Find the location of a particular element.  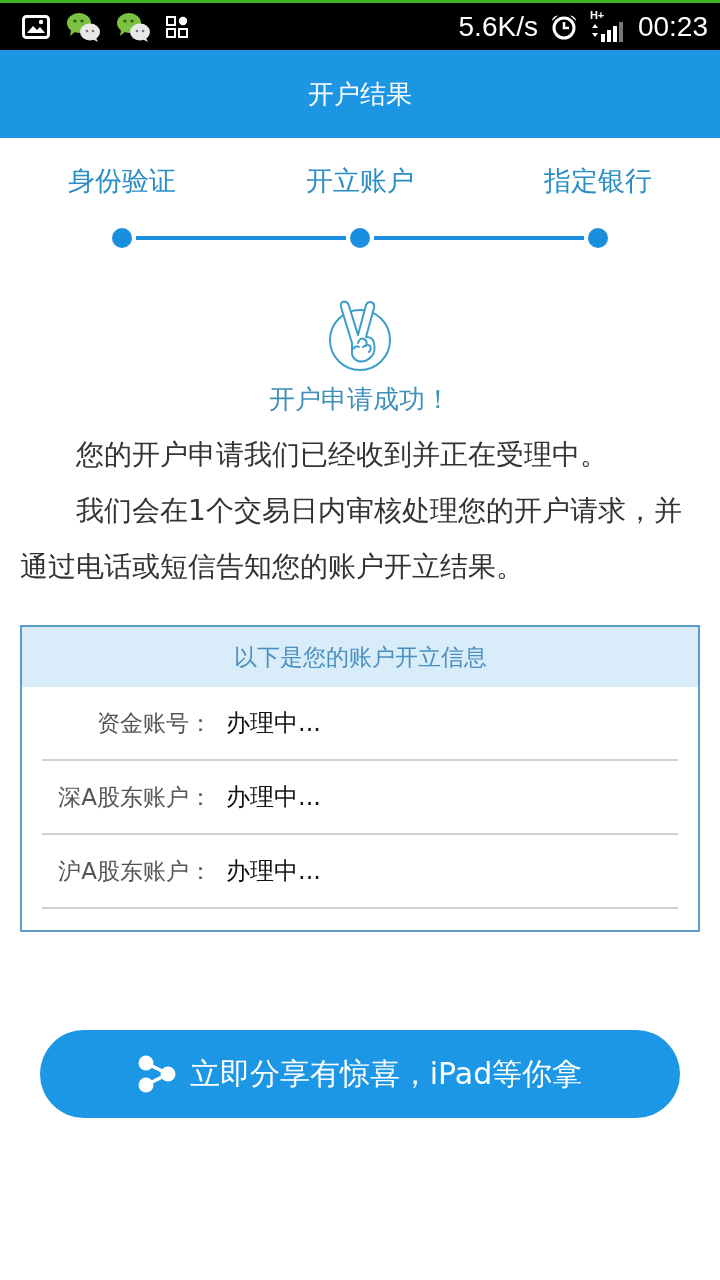

network-speed: 5.6K/s is located at coordinates (498, 26).